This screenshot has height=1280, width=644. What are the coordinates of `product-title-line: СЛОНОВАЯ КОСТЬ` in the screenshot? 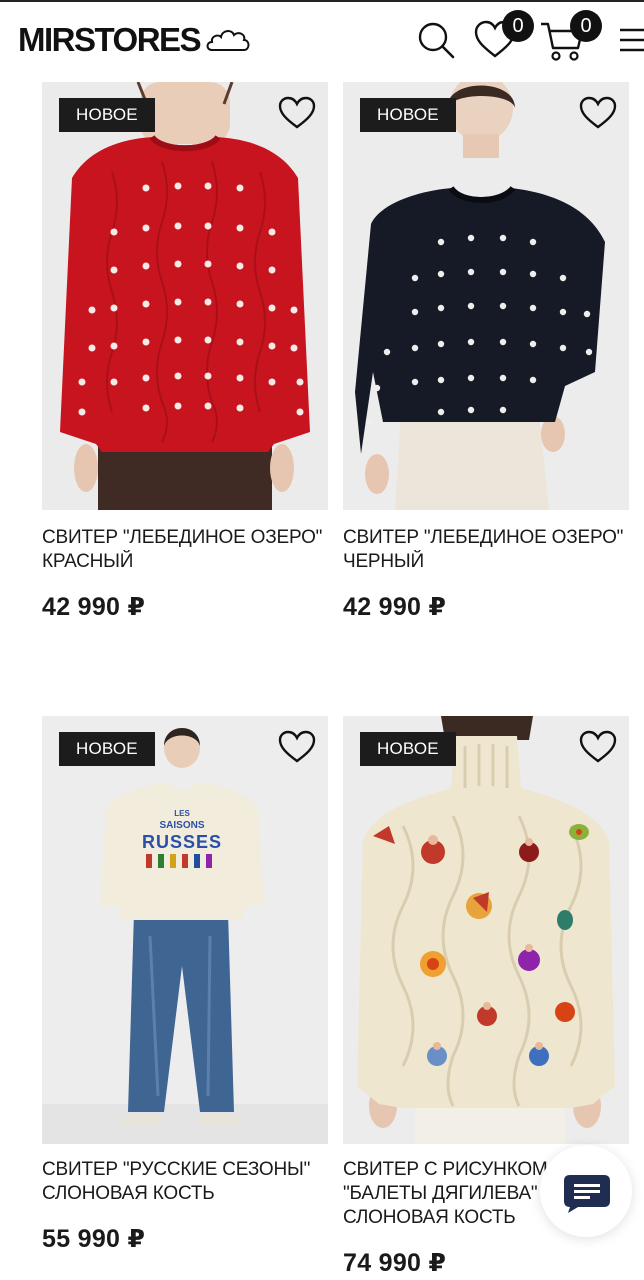 It's located at (192, 1194).